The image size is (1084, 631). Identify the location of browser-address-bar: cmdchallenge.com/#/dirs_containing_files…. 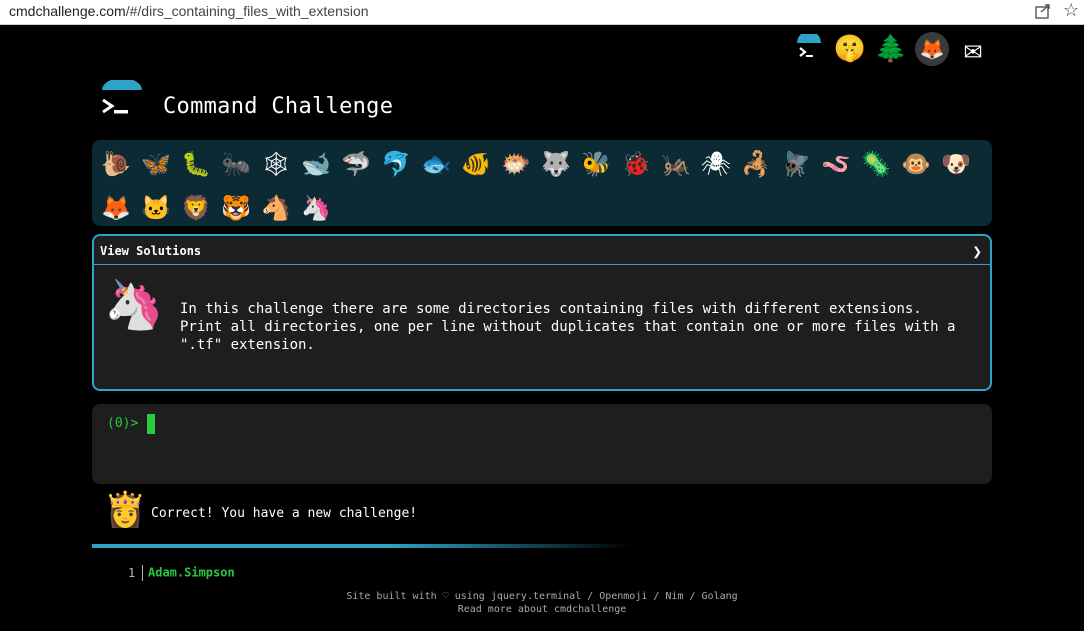
(542, 12).